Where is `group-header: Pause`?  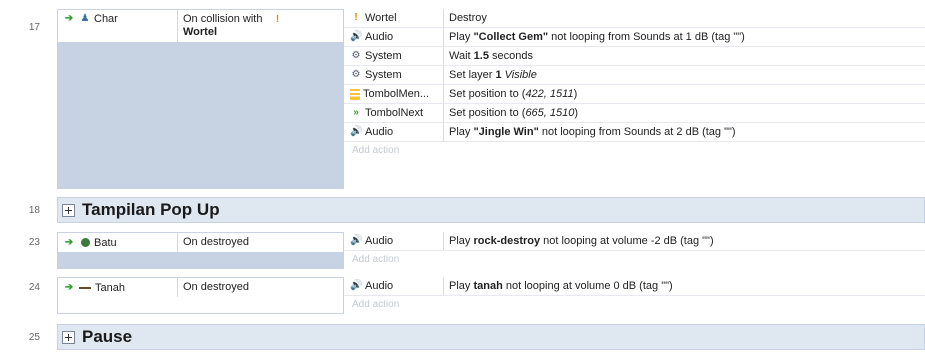
group-header: Pause is located at coordinates (491, 337).